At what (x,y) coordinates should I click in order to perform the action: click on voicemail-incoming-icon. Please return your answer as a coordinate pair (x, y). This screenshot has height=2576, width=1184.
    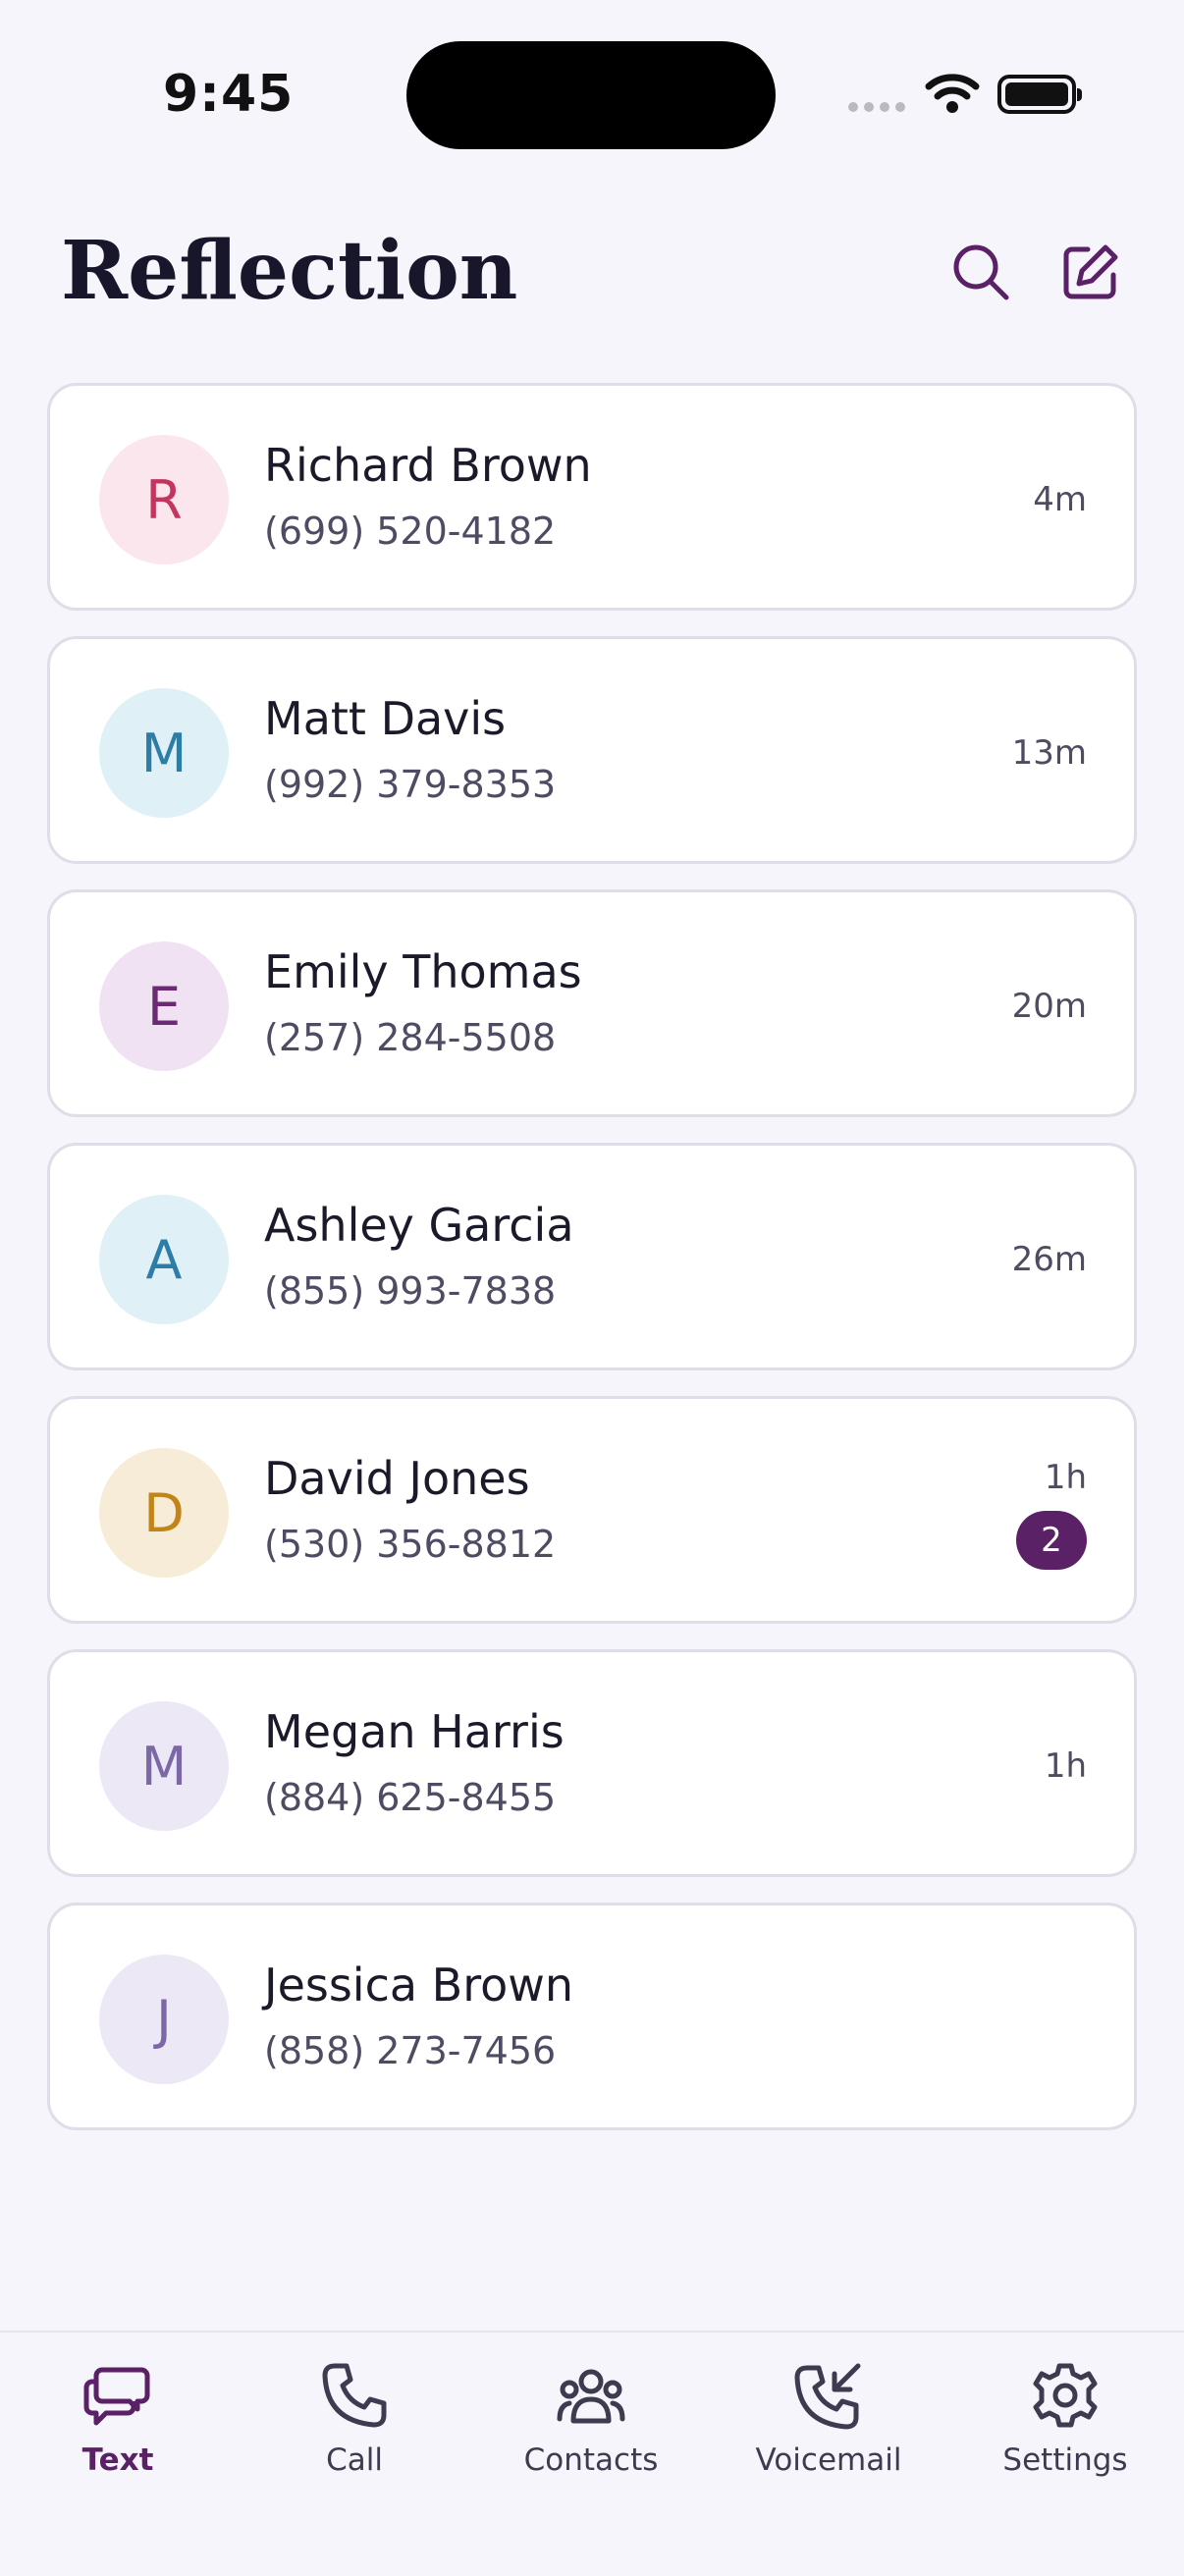
    Looking at the image, I should click on (828, 2396).